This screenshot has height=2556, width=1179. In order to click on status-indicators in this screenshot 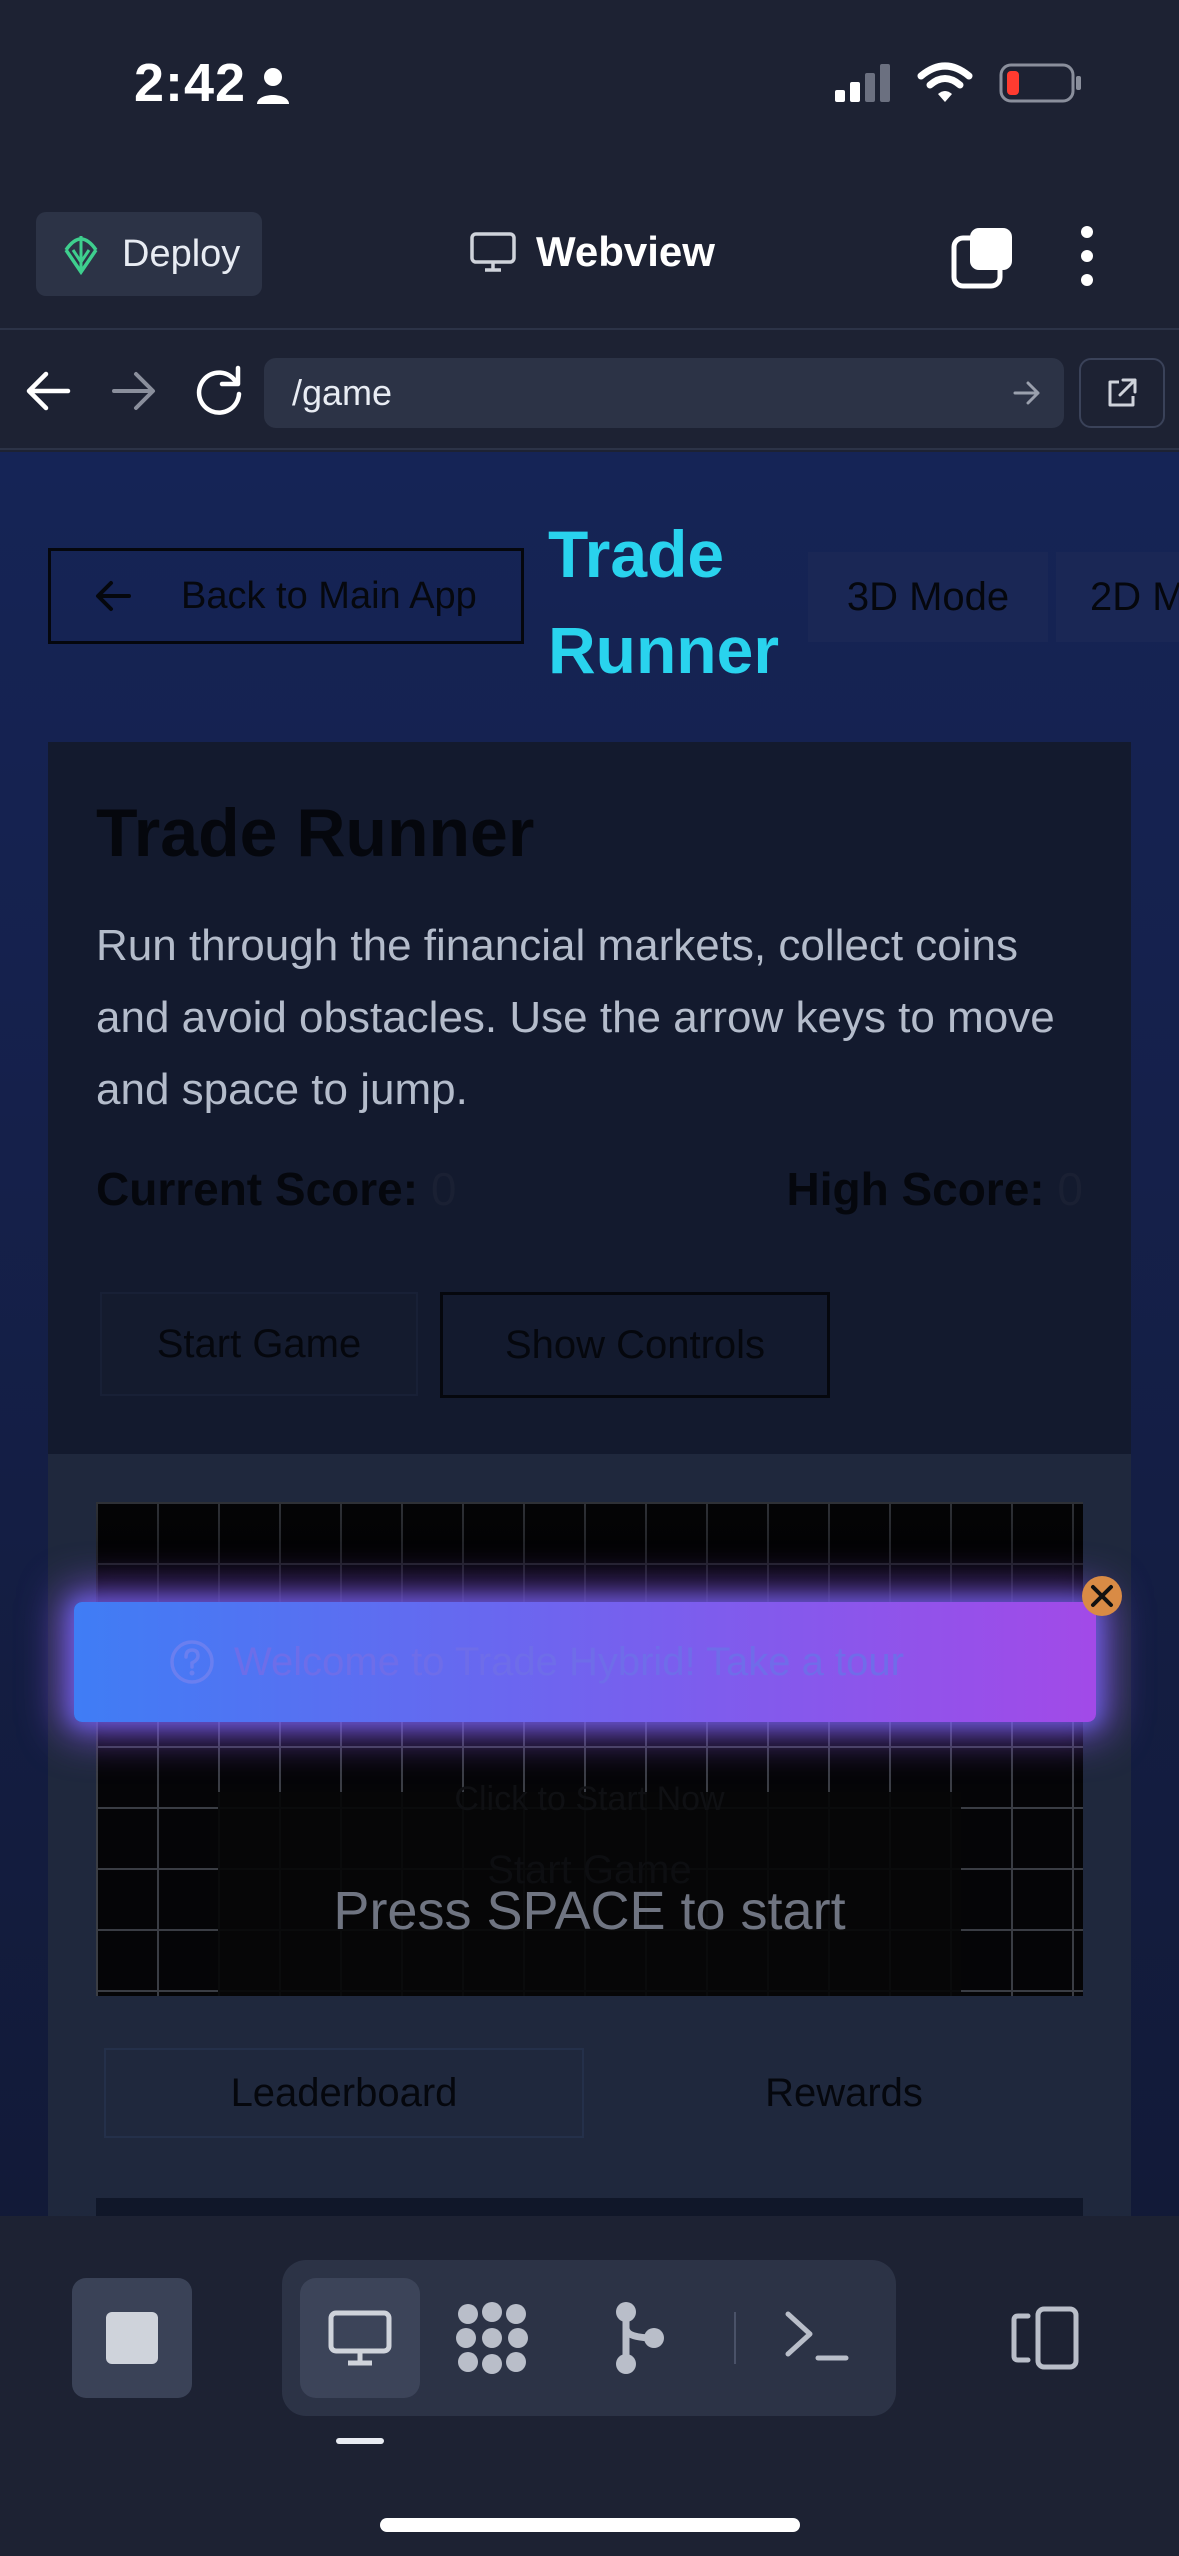, I will do `click(959, 83)`.